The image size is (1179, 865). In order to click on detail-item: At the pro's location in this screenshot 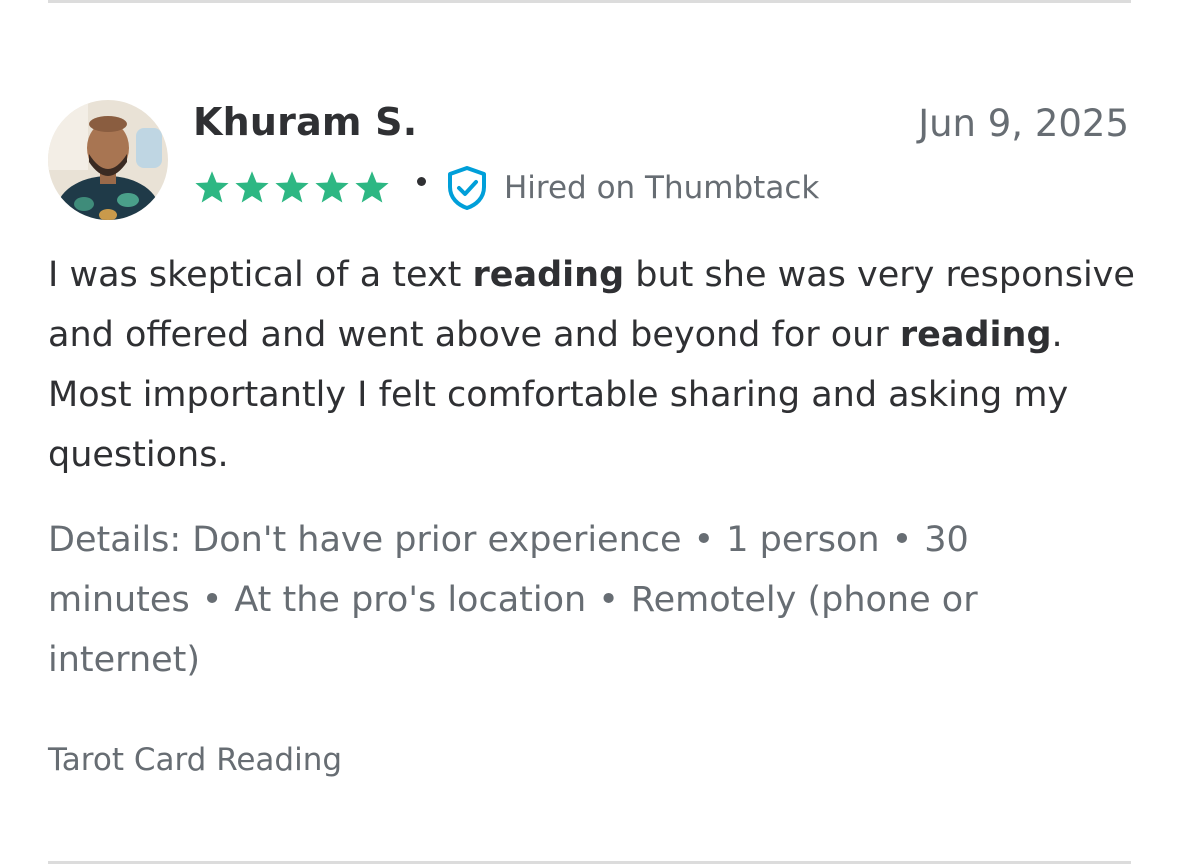, I will do `click(410, 600)`.